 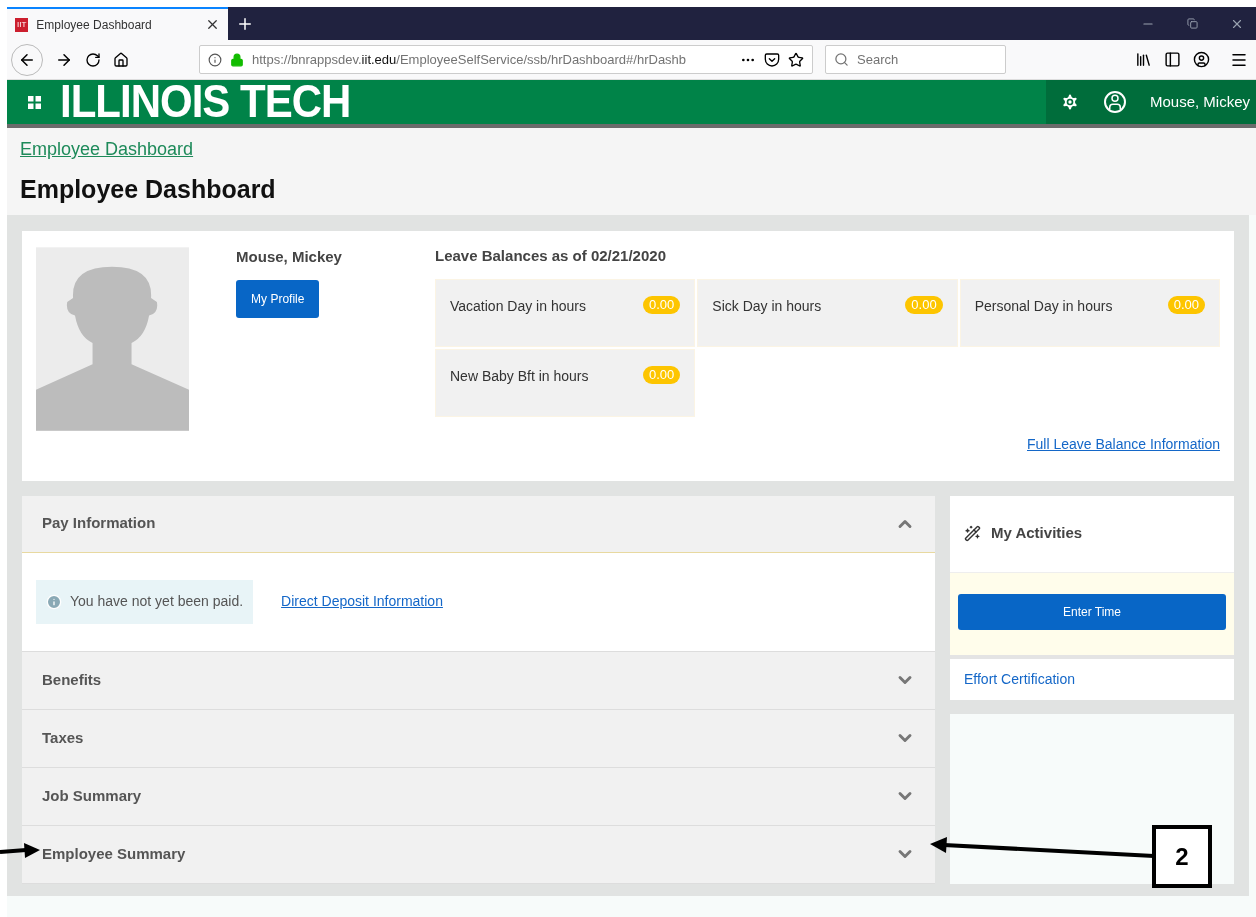 I want to click on logo: ILLINOIS TECH, so click(x=205, y=102).